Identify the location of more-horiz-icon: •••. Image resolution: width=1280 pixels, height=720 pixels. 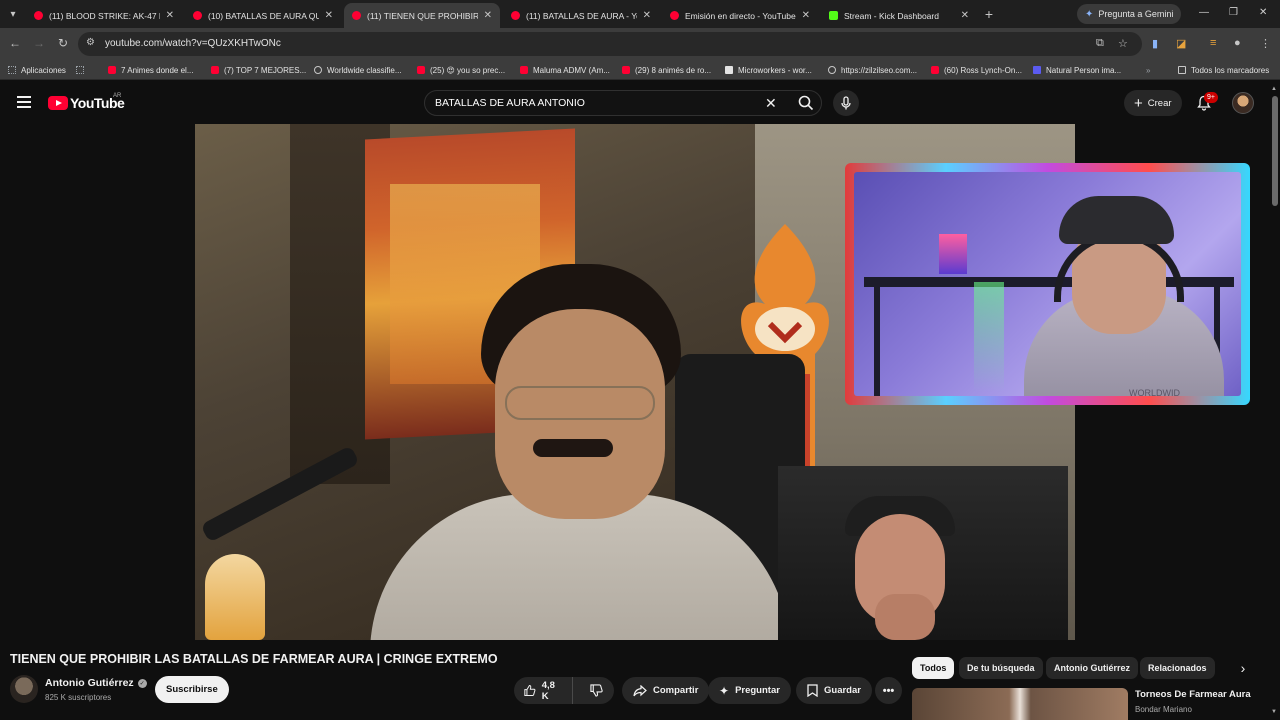
(888, 690).